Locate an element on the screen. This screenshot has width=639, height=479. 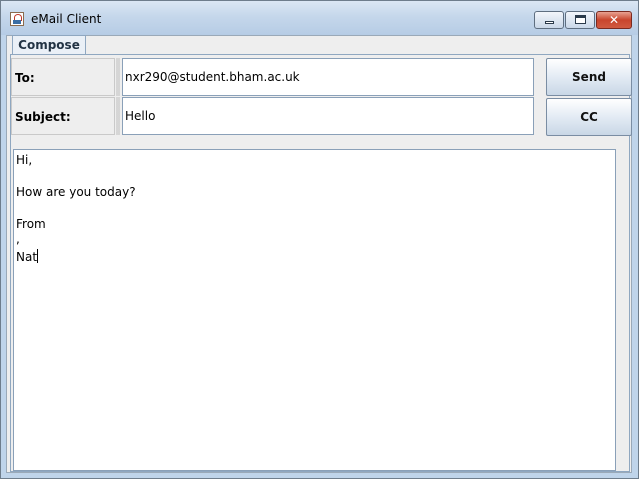
minimize-button is located at coordinates (549, 20).